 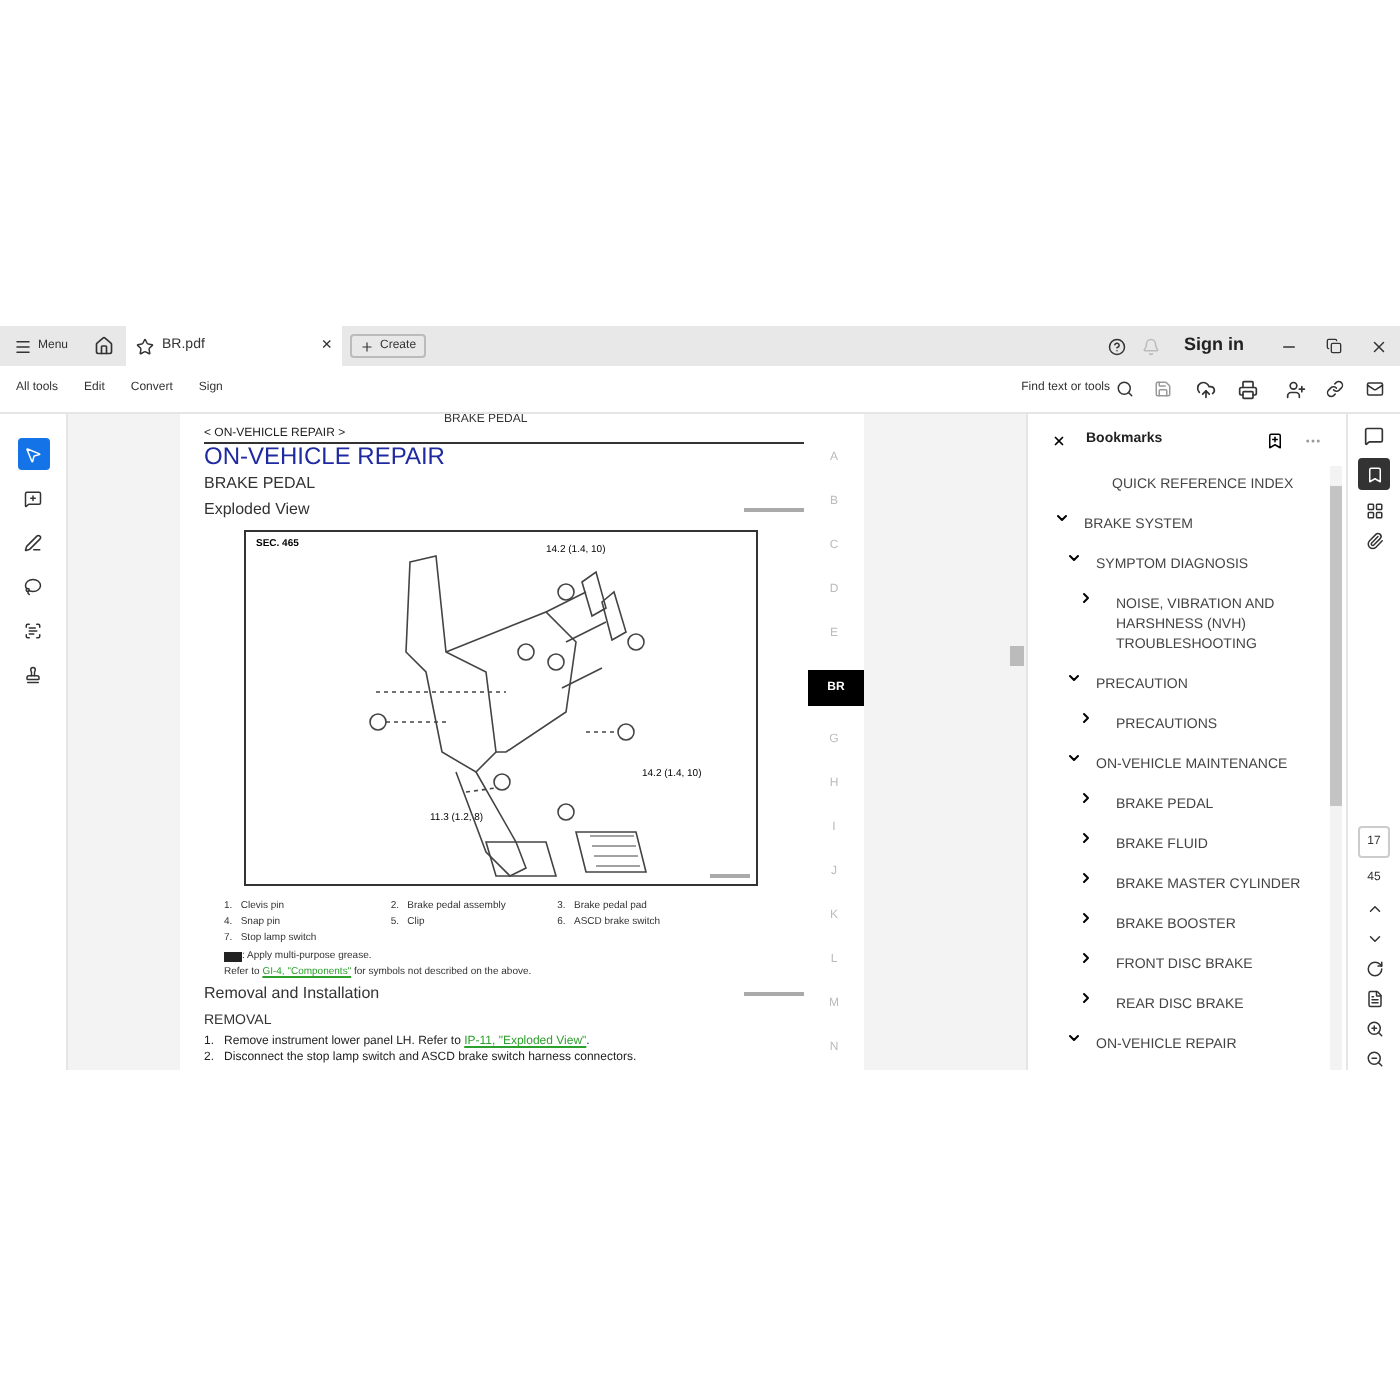 I want to click on tab-close: ×, so click(x=327, y=346).